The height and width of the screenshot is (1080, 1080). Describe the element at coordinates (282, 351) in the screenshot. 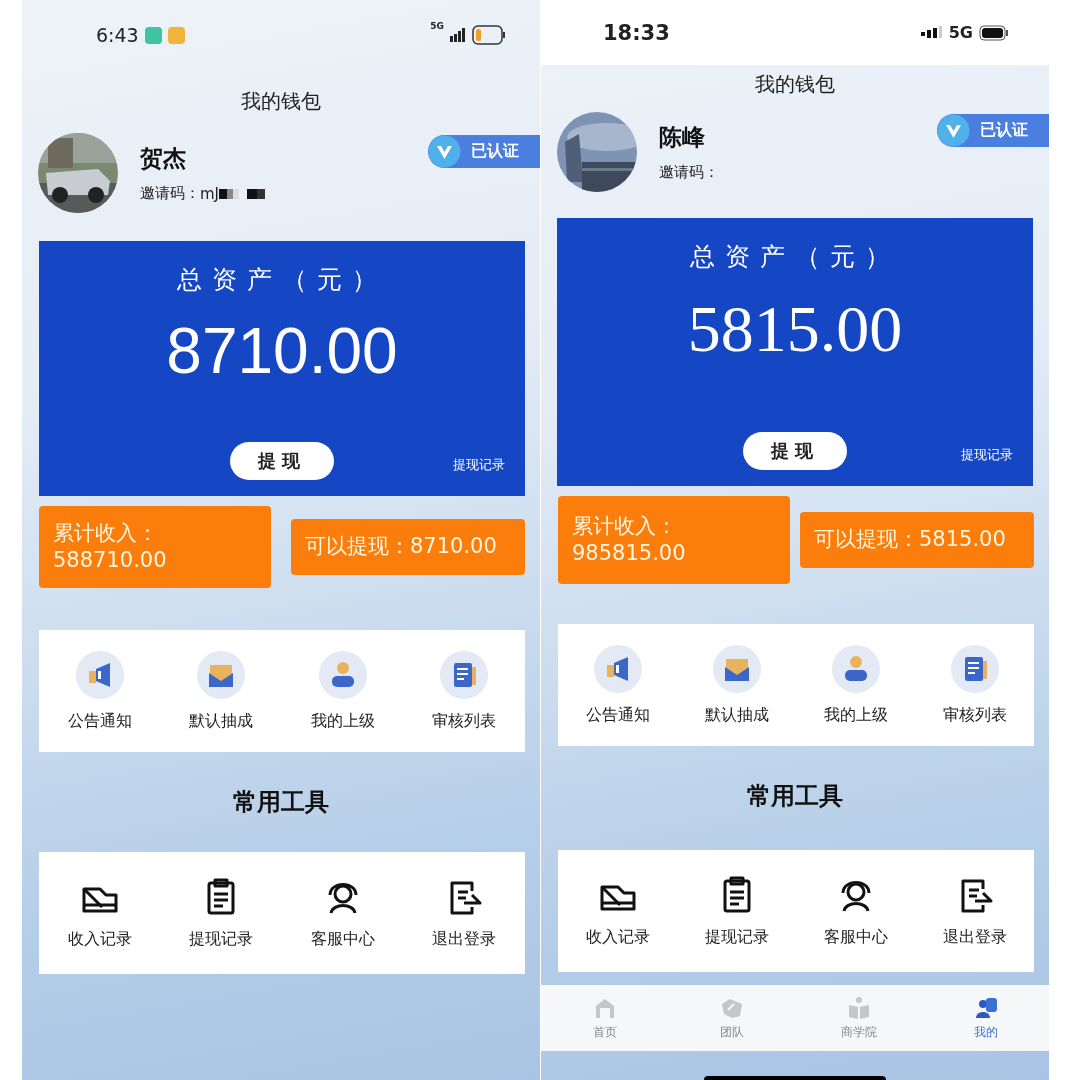

I see `assets-amount: 8710.00` at that location.